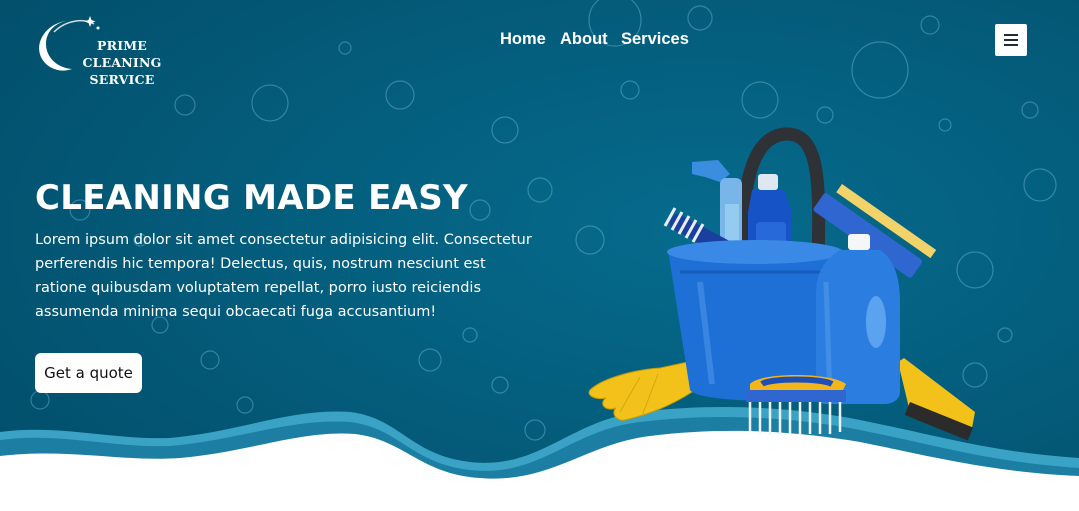 This screenshot has width=1079, height=511. Describe the element at coordinates (251, 198) in the screenshot. I see `hero-title: CLEANING MADE EASY` at that location.